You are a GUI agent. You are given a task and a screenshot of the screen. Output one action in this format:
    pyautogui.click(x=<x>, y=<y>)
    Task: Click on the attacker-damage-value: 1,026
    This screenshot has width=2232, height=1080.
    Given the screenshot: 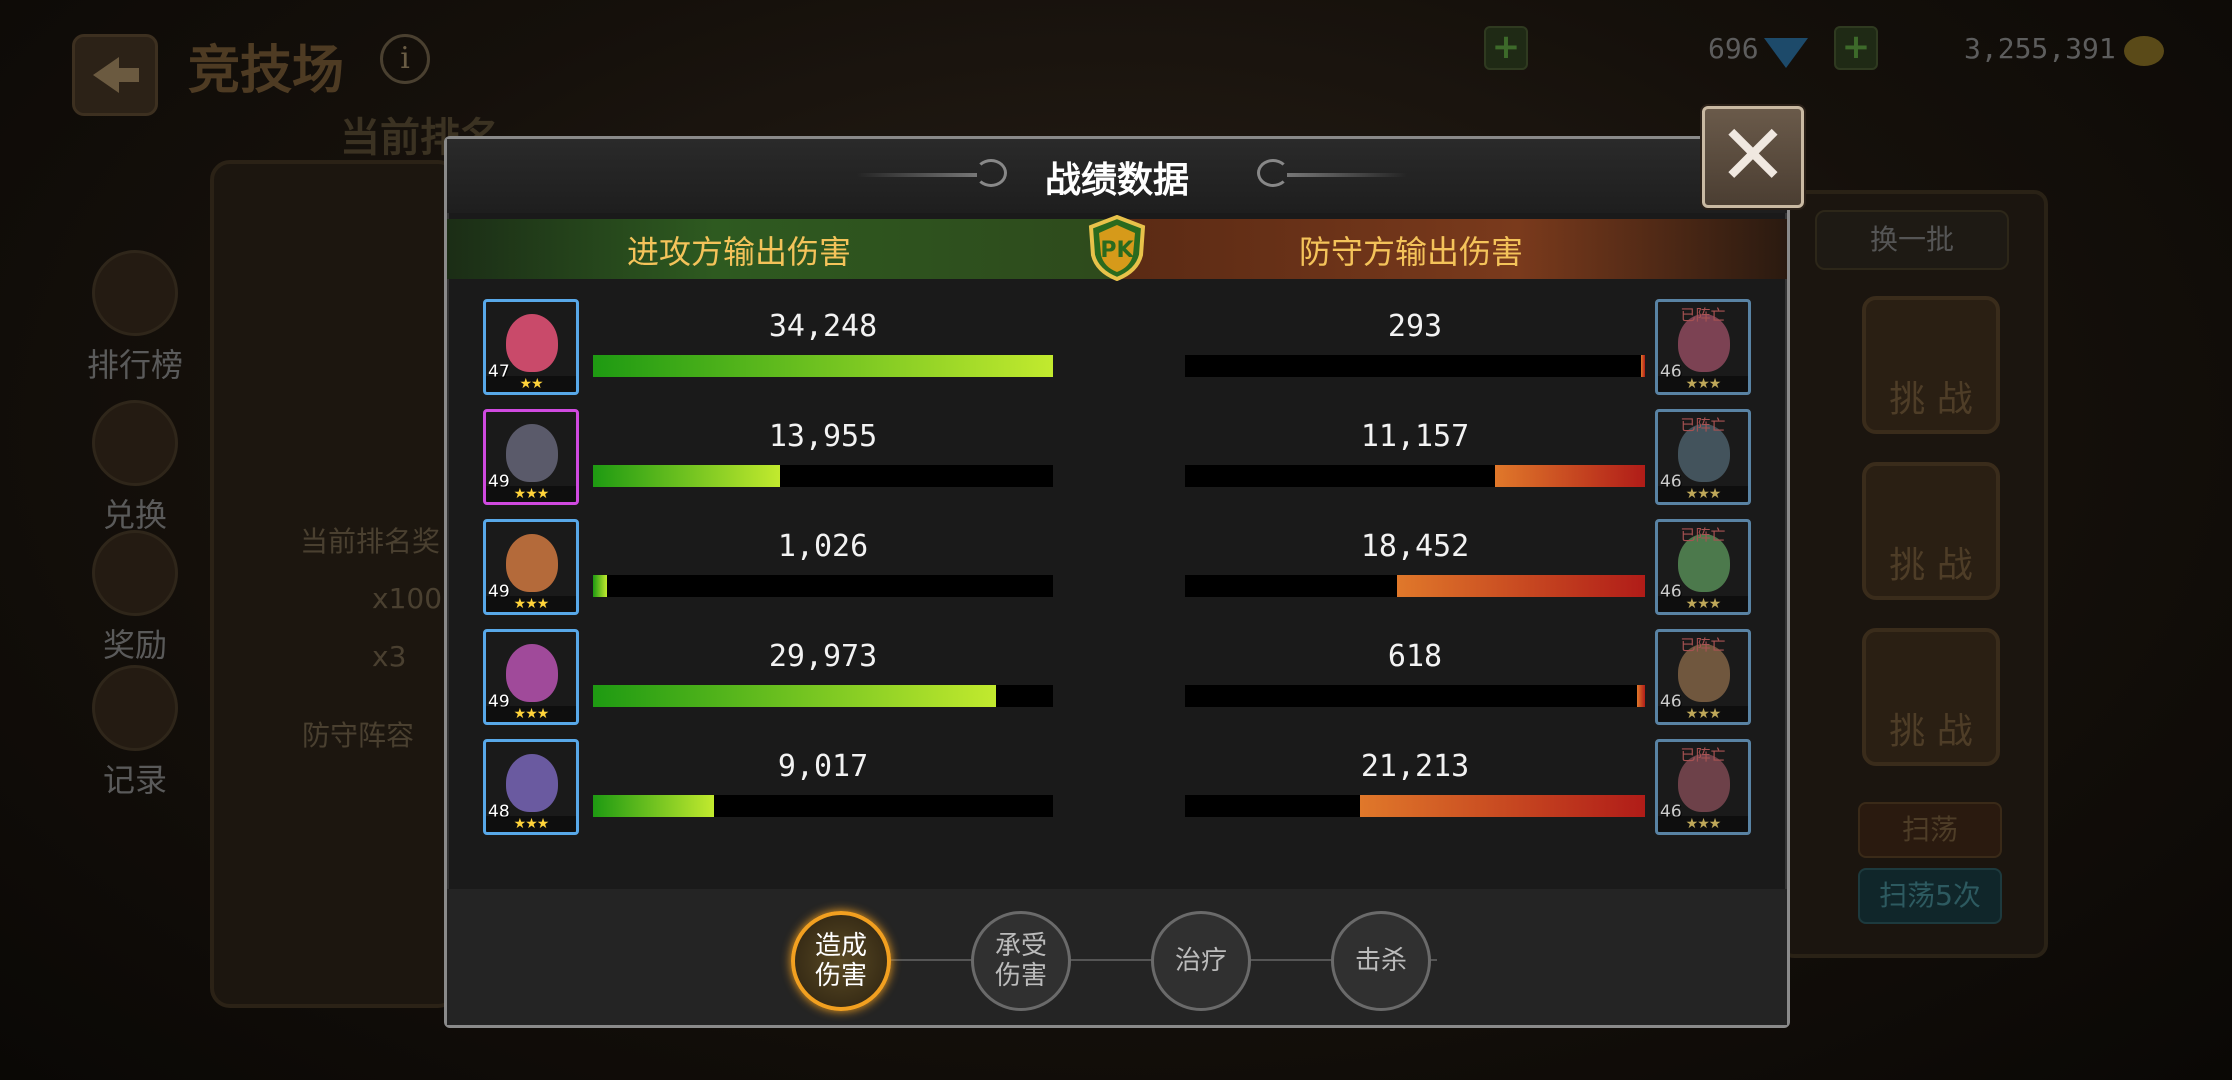 What is the action you would take?
    pyautogui.click(x=823, y=546)
    